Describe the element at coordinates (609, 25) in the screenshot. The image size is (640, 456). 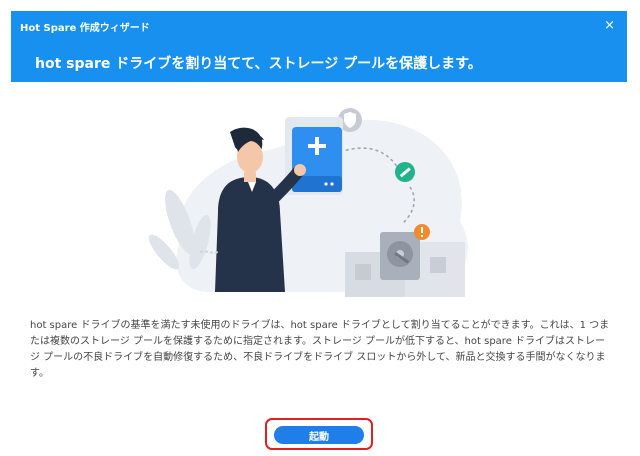
I see `close-icon: ×` at that location.